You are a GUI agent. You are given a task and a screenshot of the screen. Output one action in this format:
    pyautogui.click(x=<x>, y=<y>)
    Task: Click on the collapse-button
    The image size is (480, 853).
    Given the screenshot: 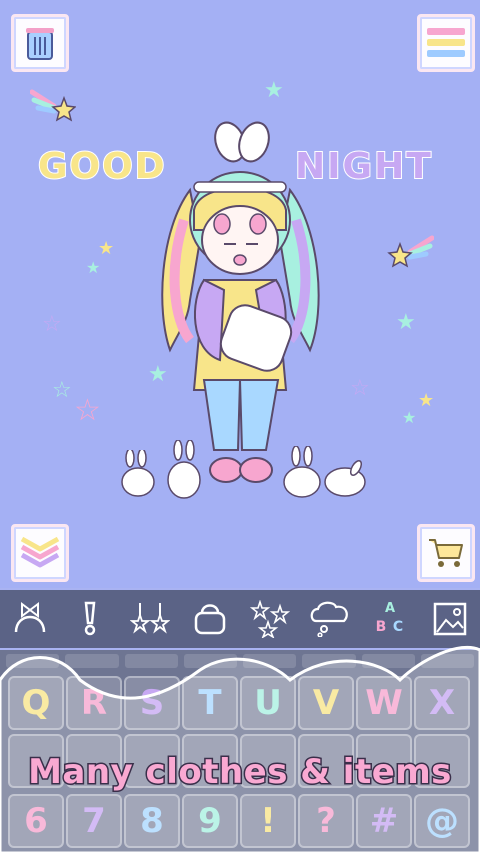 What is the action you would take?
    pyautogui.click(x=40, y=553)
    